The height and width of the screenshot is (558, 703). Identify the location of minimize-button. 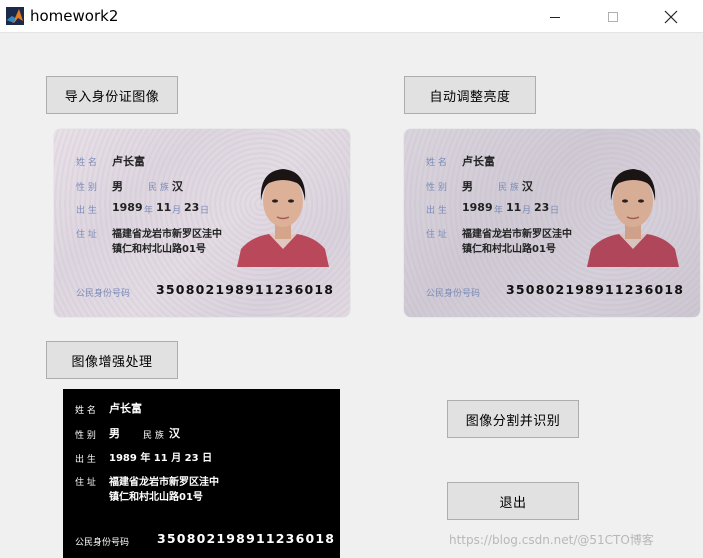
(555, 16).